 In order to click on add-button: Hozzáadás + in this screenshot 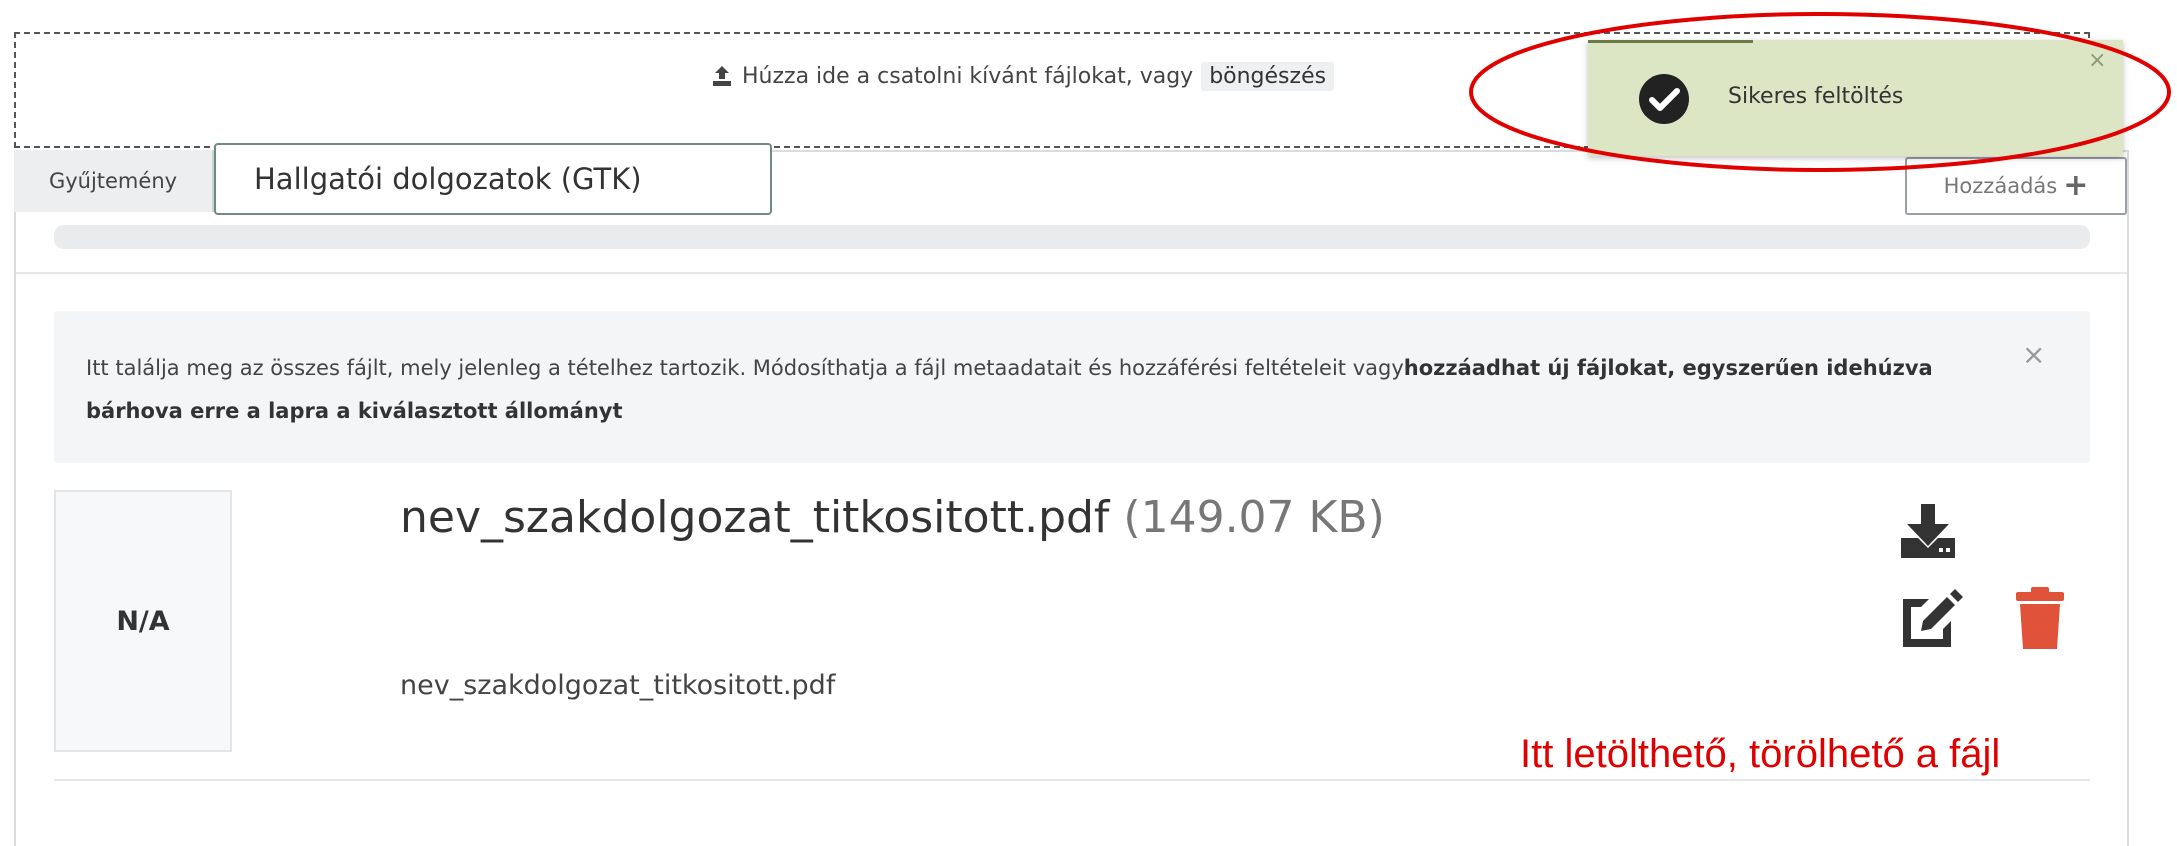, I will do `click(2016, 186)`.